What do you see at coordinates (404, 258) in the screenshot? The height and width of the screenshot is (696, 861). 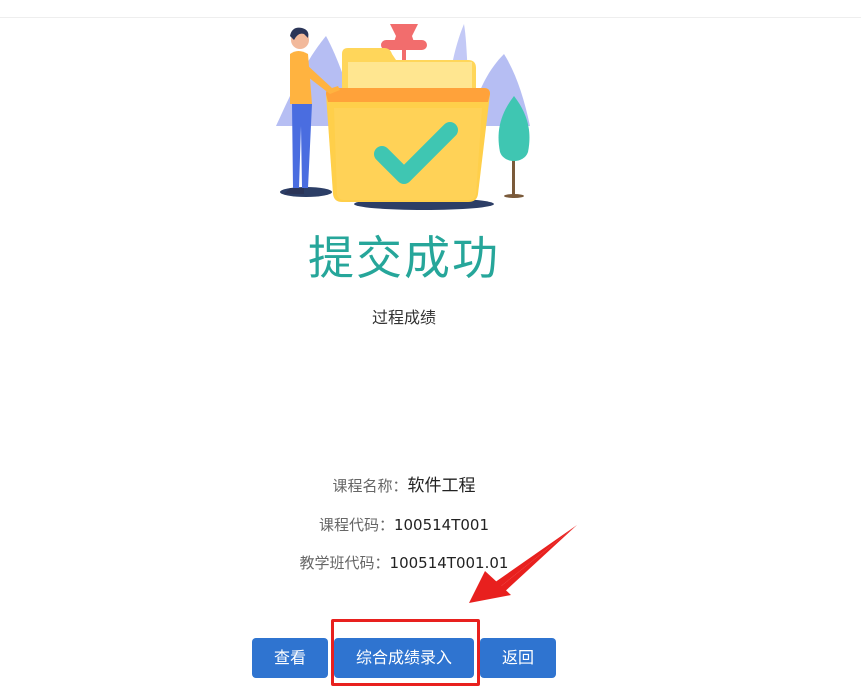 I see `success-title: 提交成功` at bounding box center [404, 258].